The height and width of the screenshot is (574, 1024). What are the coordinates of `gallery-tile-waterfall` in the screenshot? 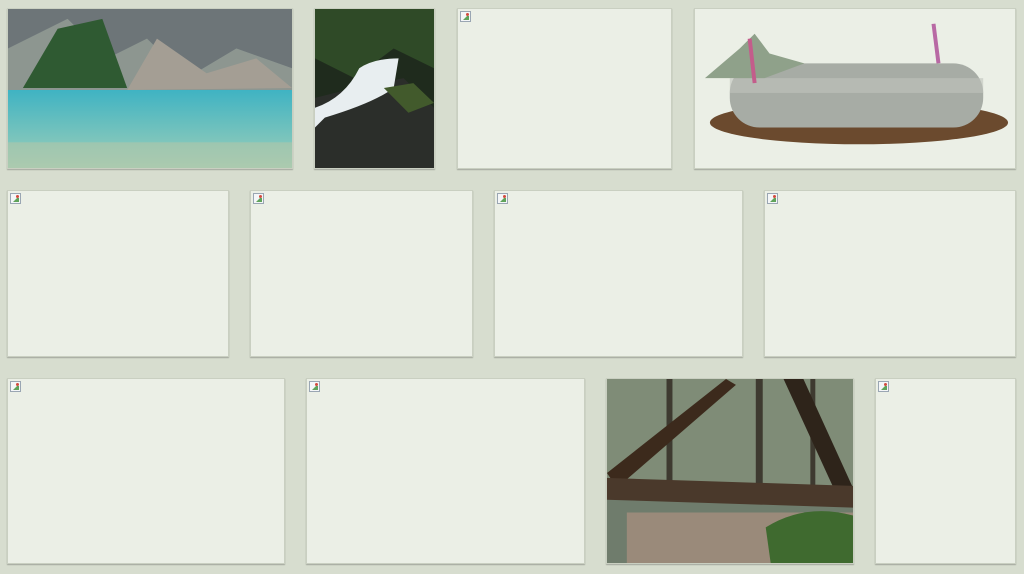 It's located at (374, 88).